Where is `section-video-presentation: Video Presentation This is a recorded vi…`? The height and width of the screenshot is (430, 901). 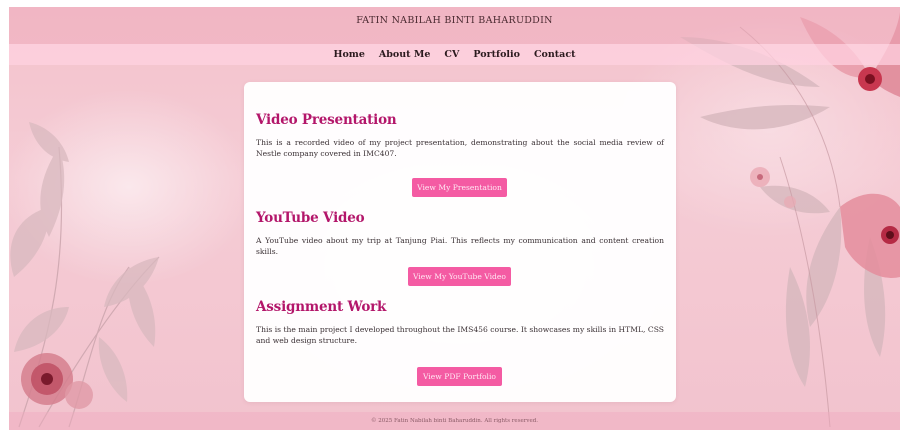 section-video-presentation: Video Presentation This is a recorded vi… is located at coordinates (460, 135).